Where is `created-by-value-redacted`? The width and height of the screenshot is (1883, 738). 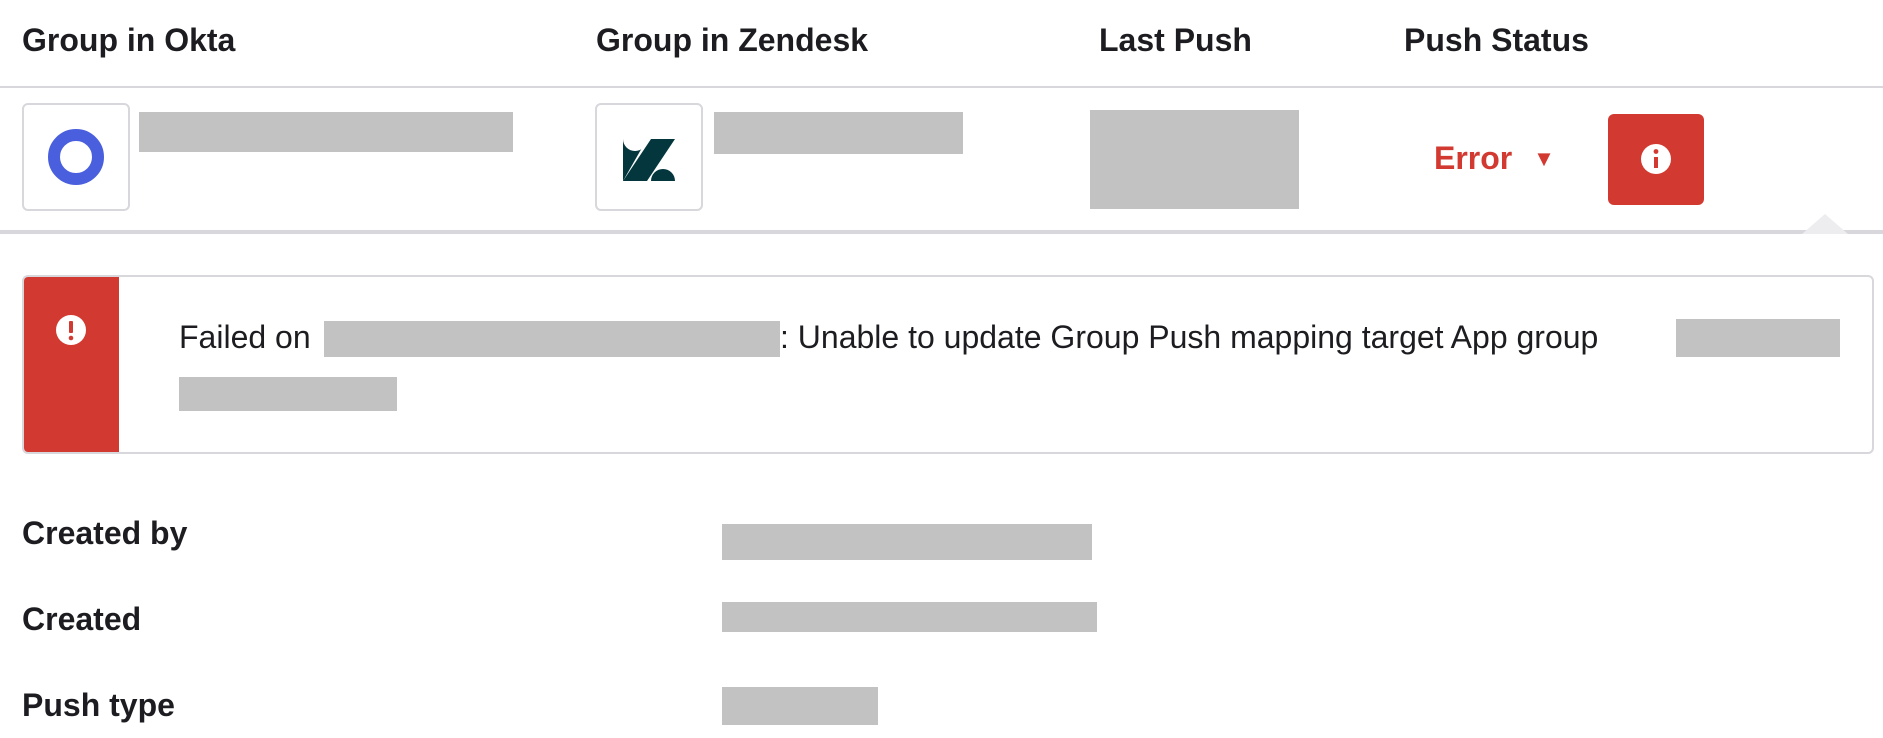
created-by-value-redacted is located at coordinates (907, 542).